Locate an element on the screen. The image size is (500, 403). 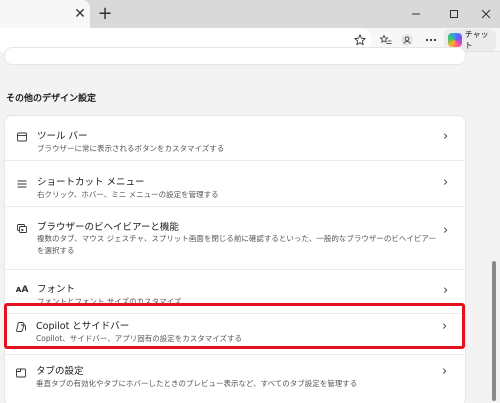
item-description: Copilot、サイドバー、アプリ固有の設定をカスタマイズする is located at coordinates (139, 338).